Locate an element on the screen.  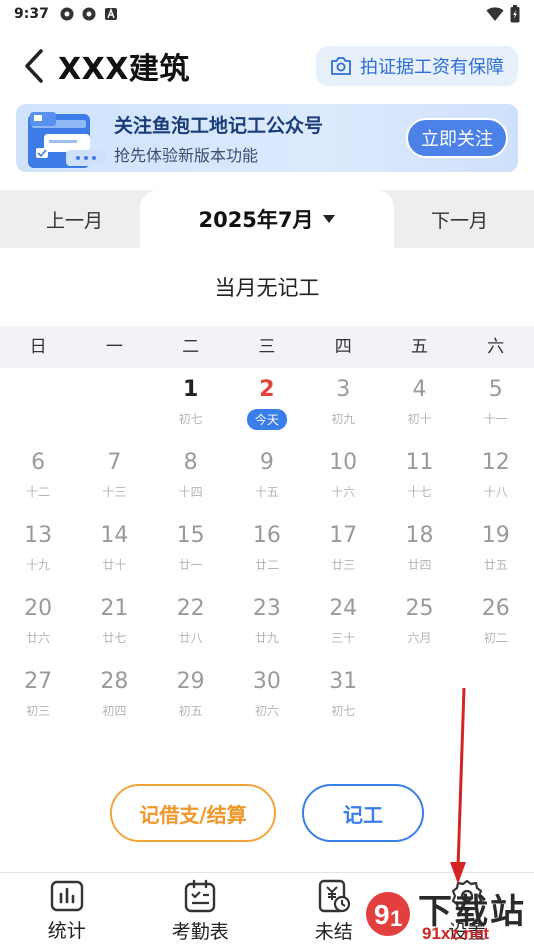
calendar-week-row: 1 初七 2 今天 3 初九 4 初十 5 十一 is located at coordinates (267, 404).